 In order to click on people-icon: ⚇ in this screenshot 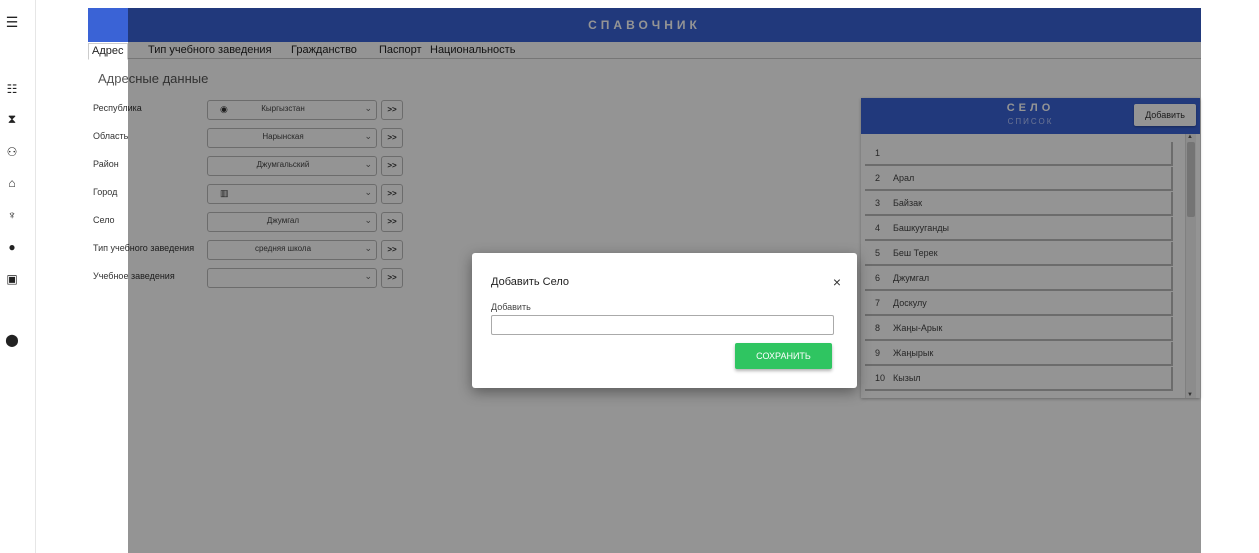, I will do `click(12, 152)`.